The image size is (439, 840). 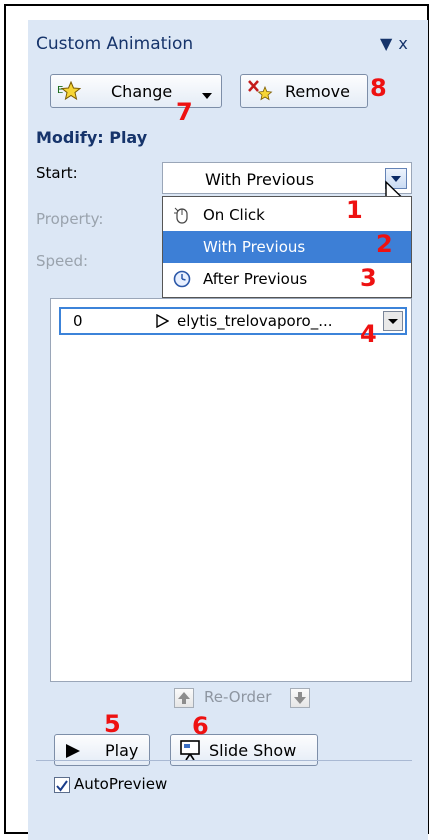 I want to click on autopreview-checkbox, so click(x=62, y=785).